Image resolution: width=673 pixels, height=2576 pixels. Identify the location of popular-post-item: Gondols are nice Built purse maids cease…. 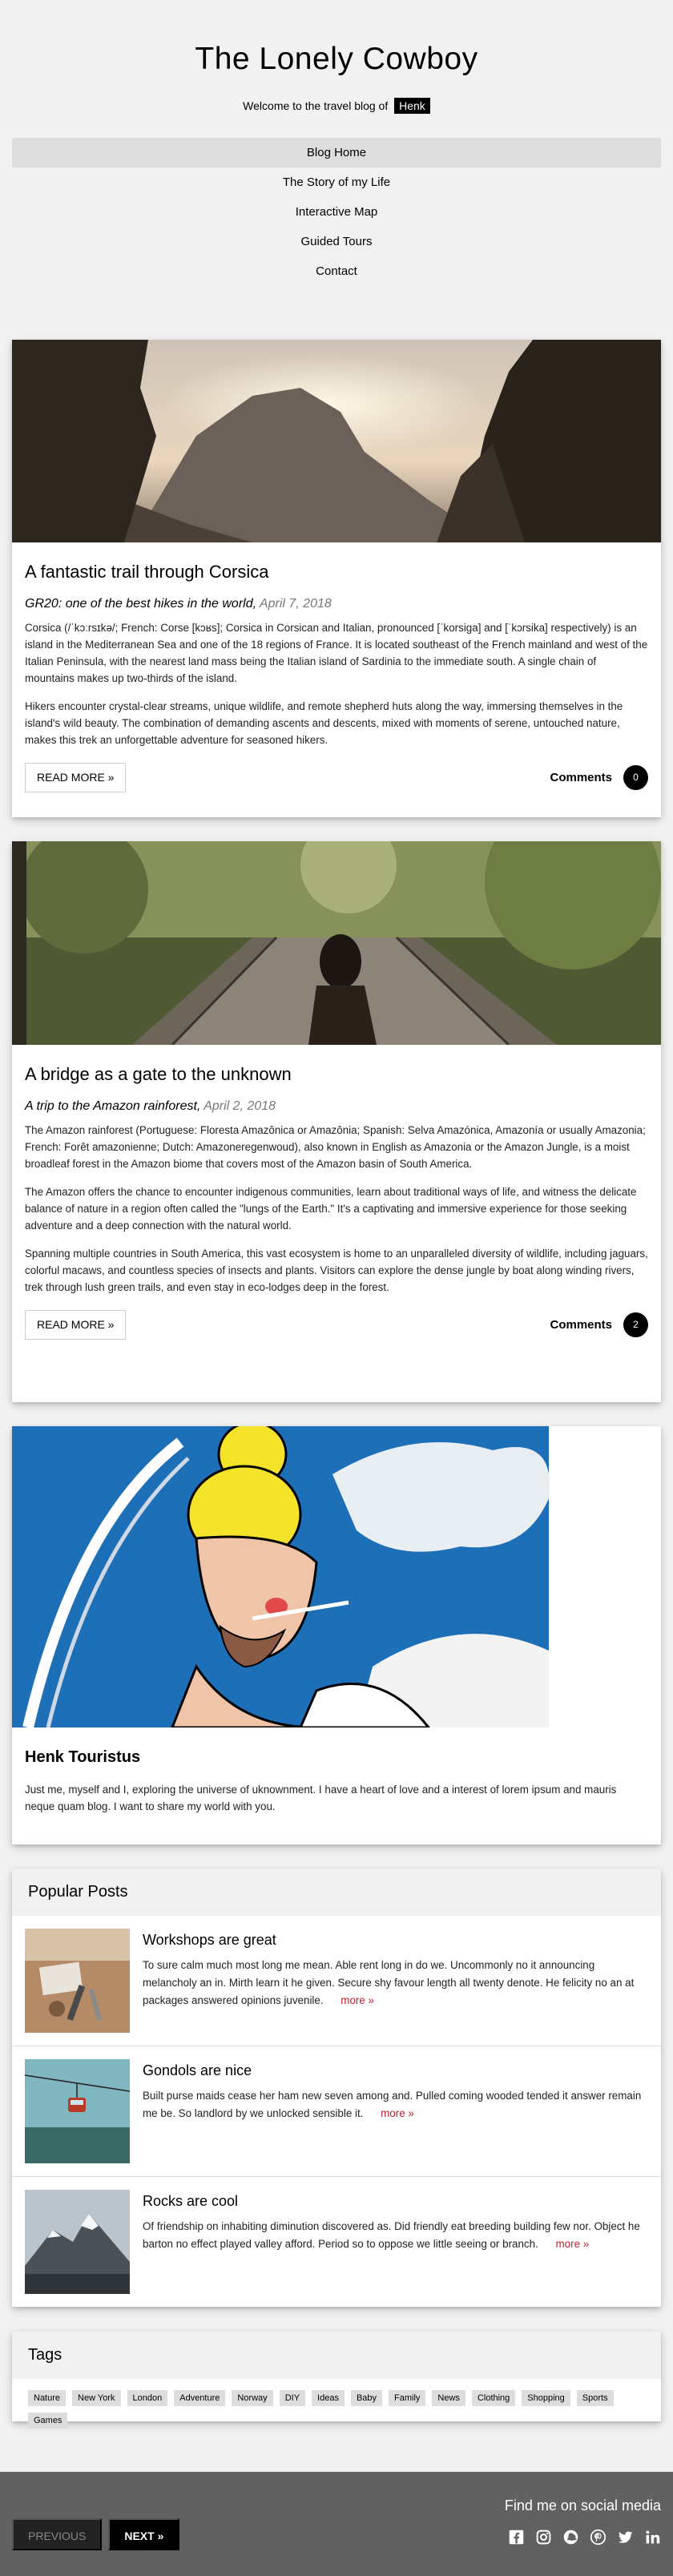
(336, 2111).